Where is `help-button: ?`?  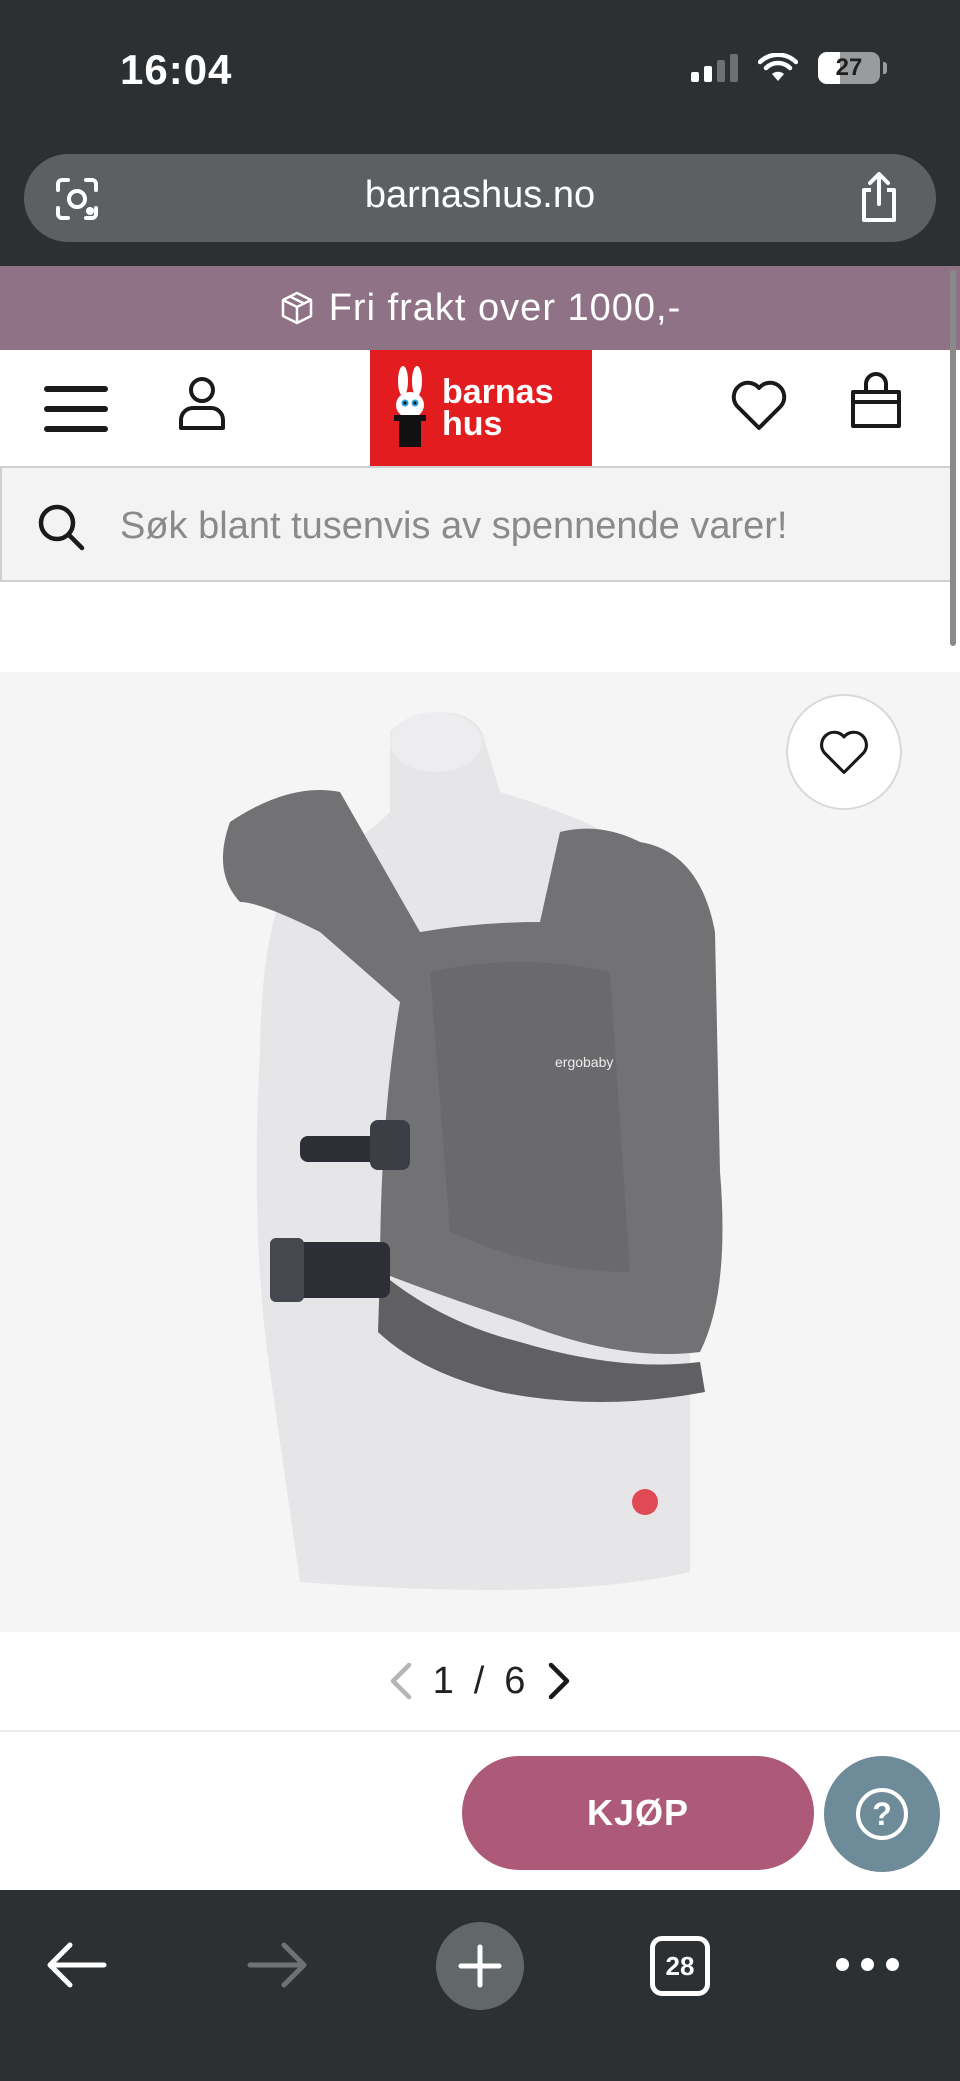 help-button: ? is located at coordinates (882, 1814).